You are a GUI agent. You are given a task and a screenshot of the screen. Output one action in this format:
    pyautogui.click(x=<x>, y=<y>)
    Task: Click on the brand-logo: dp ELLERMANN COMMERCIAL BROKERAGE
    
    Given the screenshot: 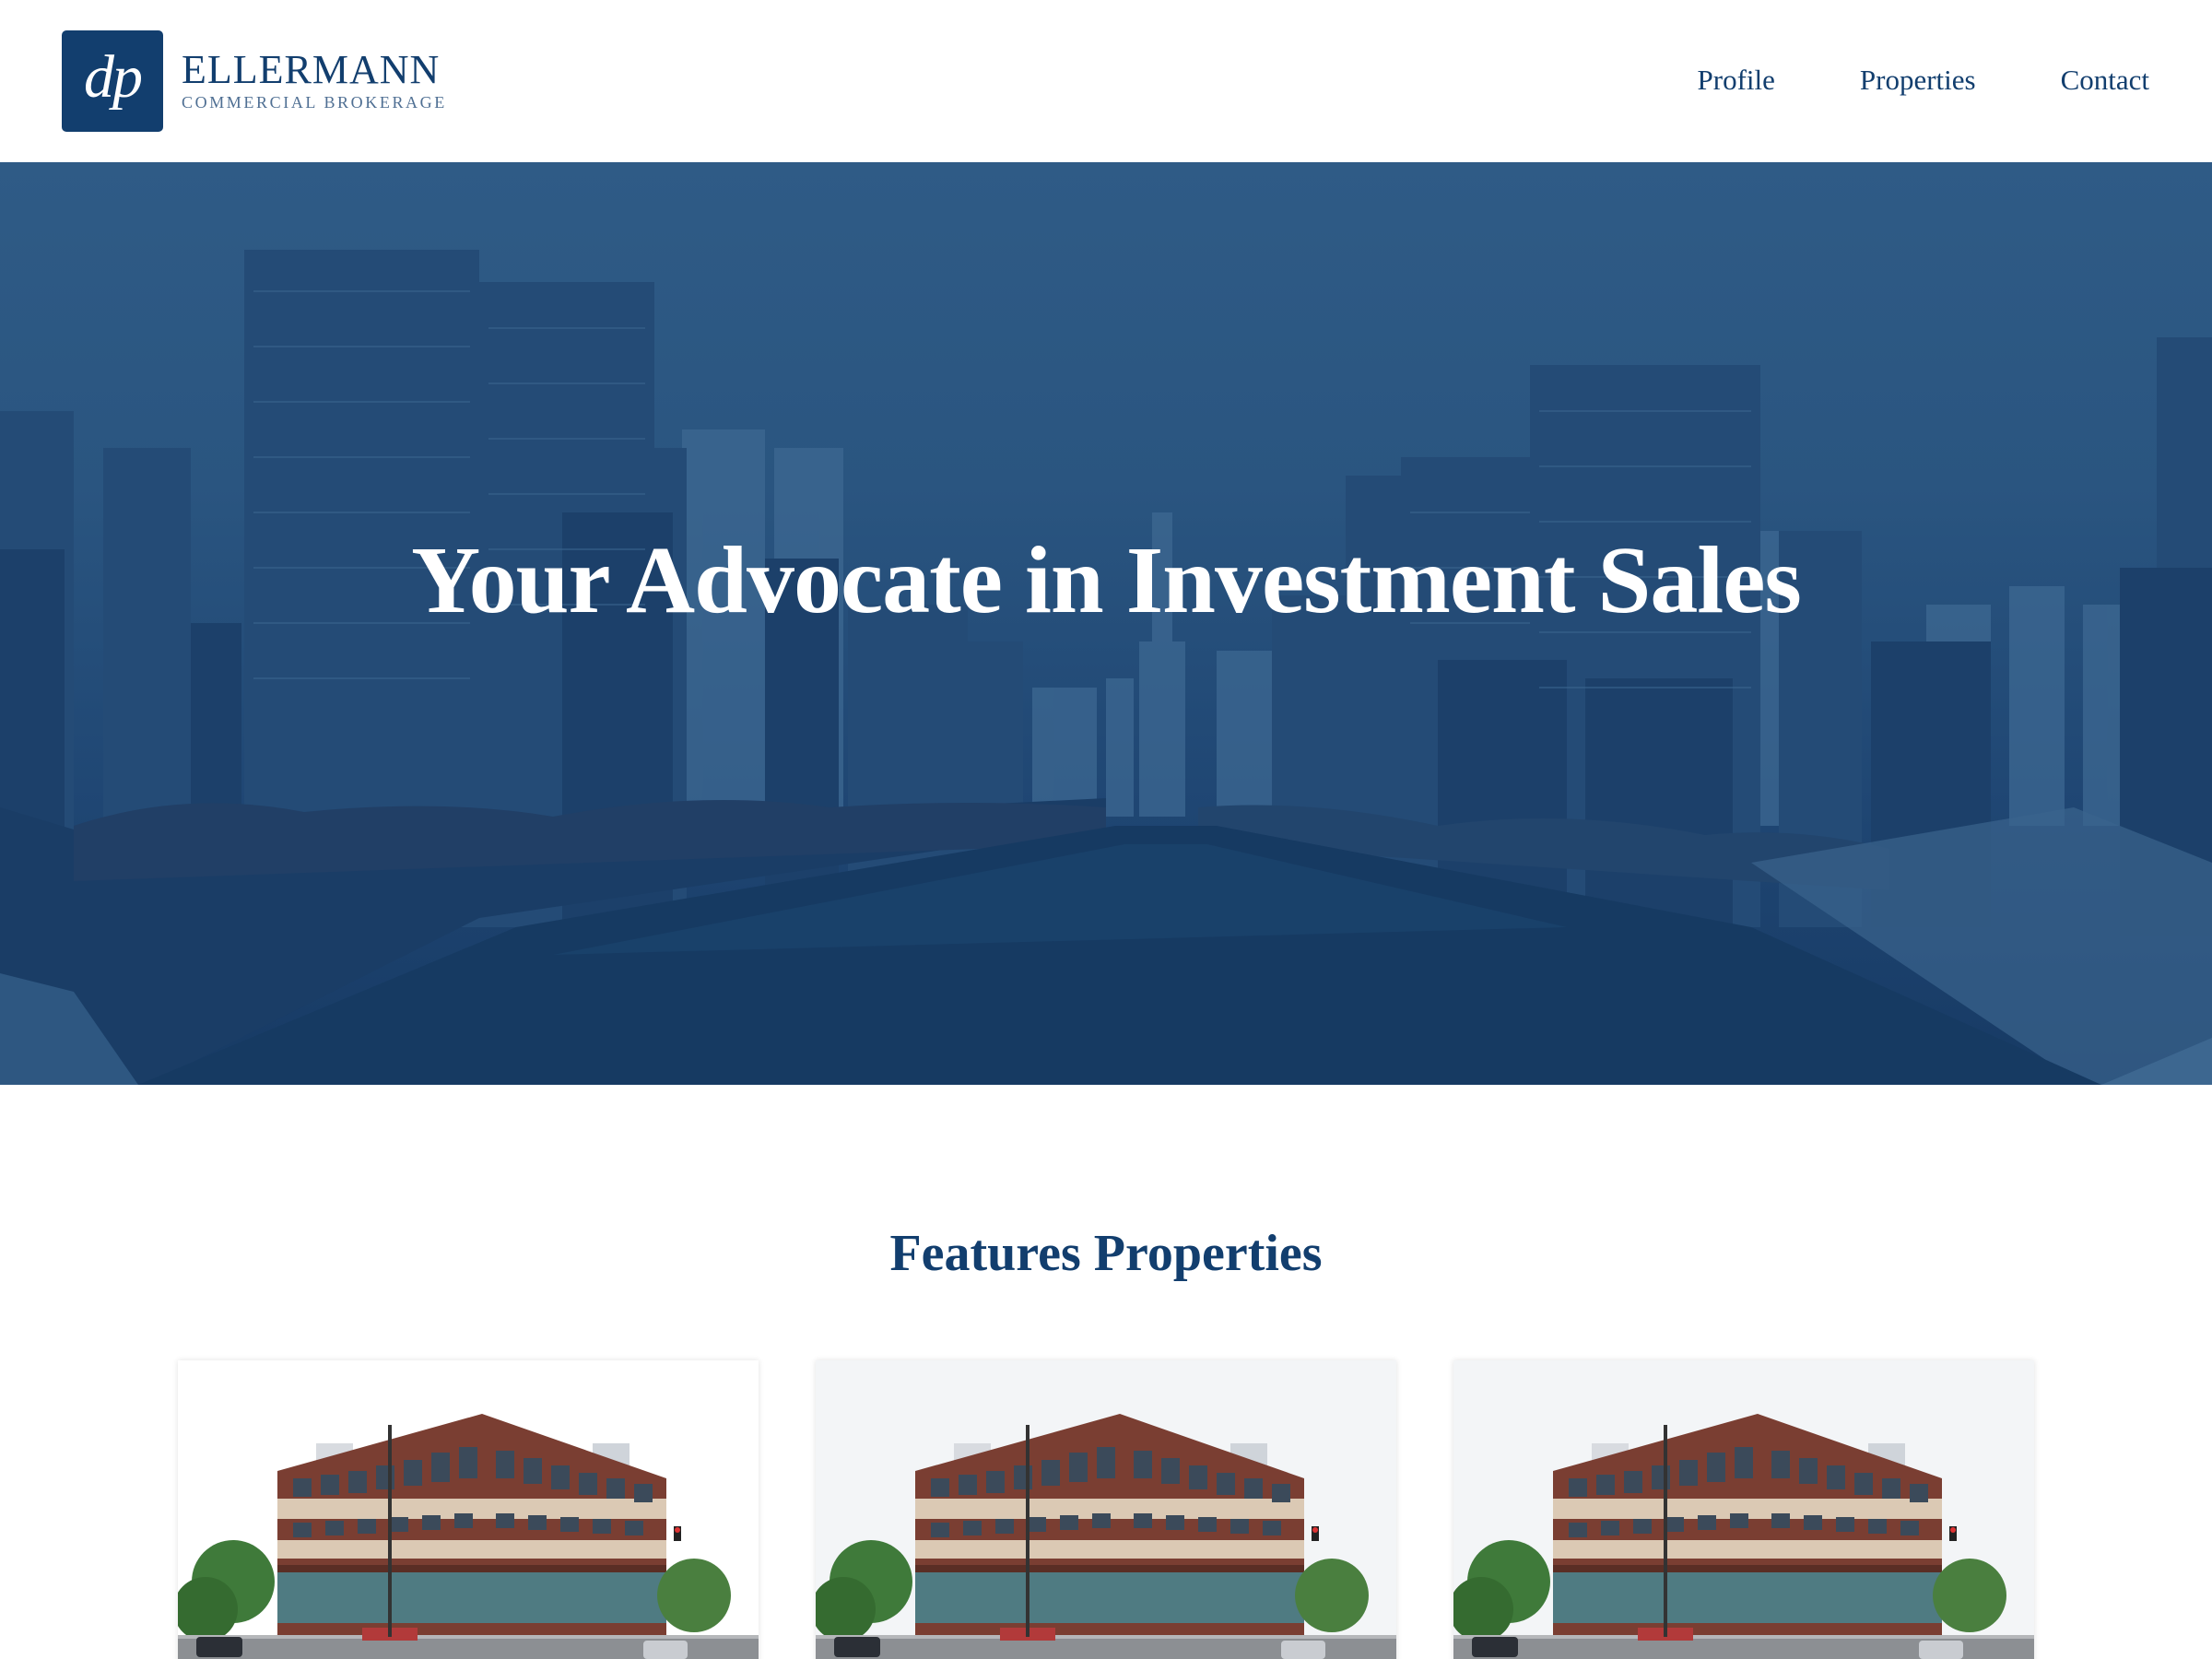 What is the action you would take?
    pyautogui.click(x=254, y=81)
    